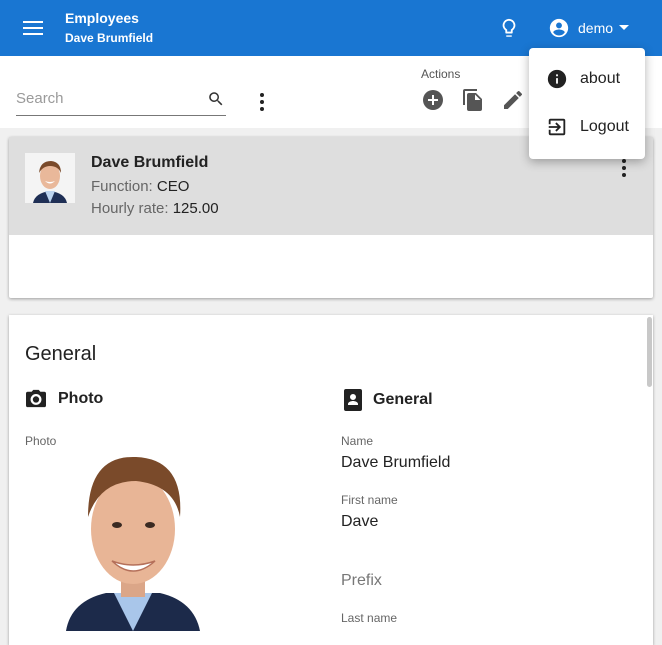 The width and height of the screenshot is (662, 645). What do you see at coordinates (557, 127) in the screenshot?
I see `logout-icon` at bounding box center [557, 127].